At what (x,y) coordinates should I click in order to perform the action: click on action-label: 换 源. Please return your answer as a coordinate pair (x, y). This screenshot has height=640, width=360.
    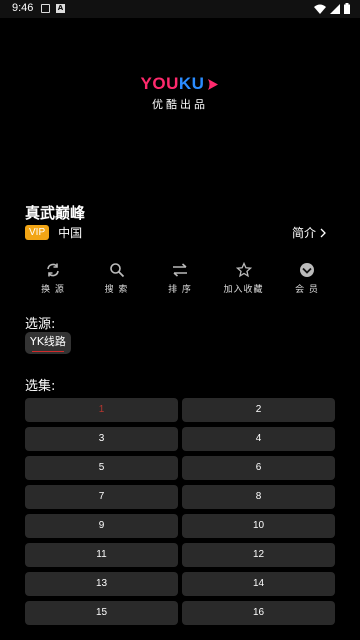
    Looking at the image, I should click on (53, 290).